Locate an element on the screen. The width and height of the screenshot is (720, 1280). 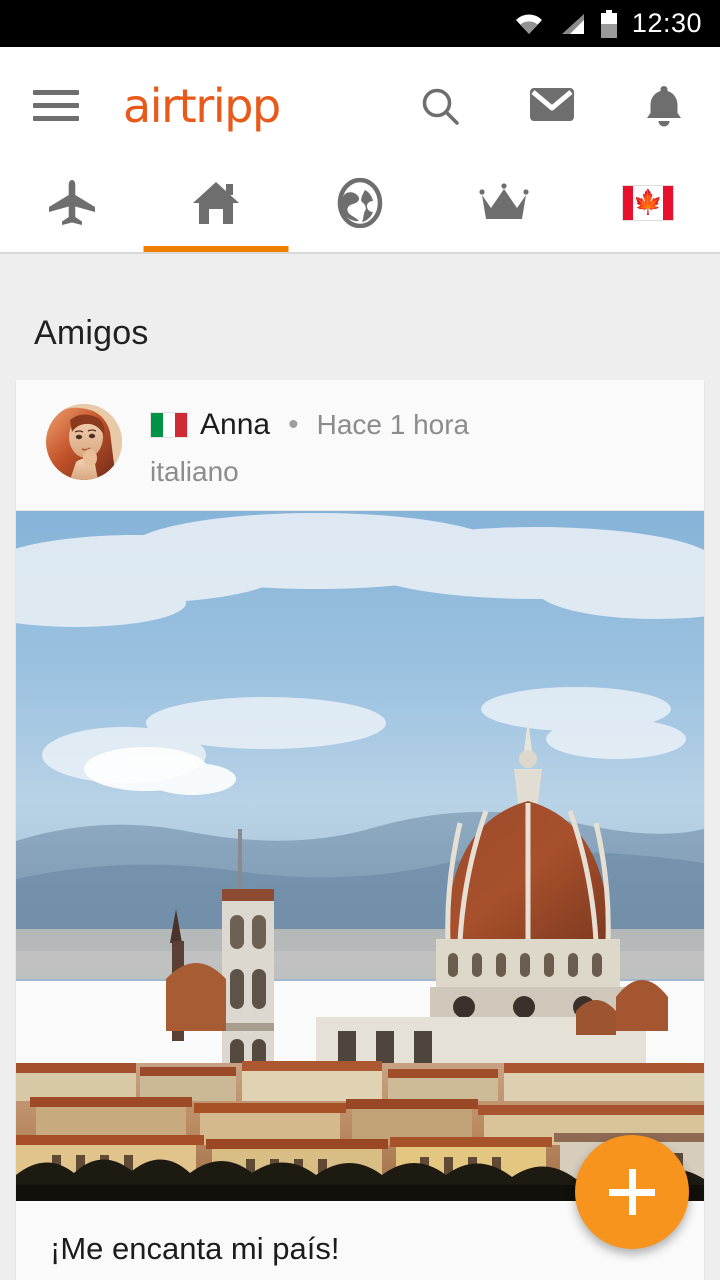
tab-home is located at coordinates (216, 208).